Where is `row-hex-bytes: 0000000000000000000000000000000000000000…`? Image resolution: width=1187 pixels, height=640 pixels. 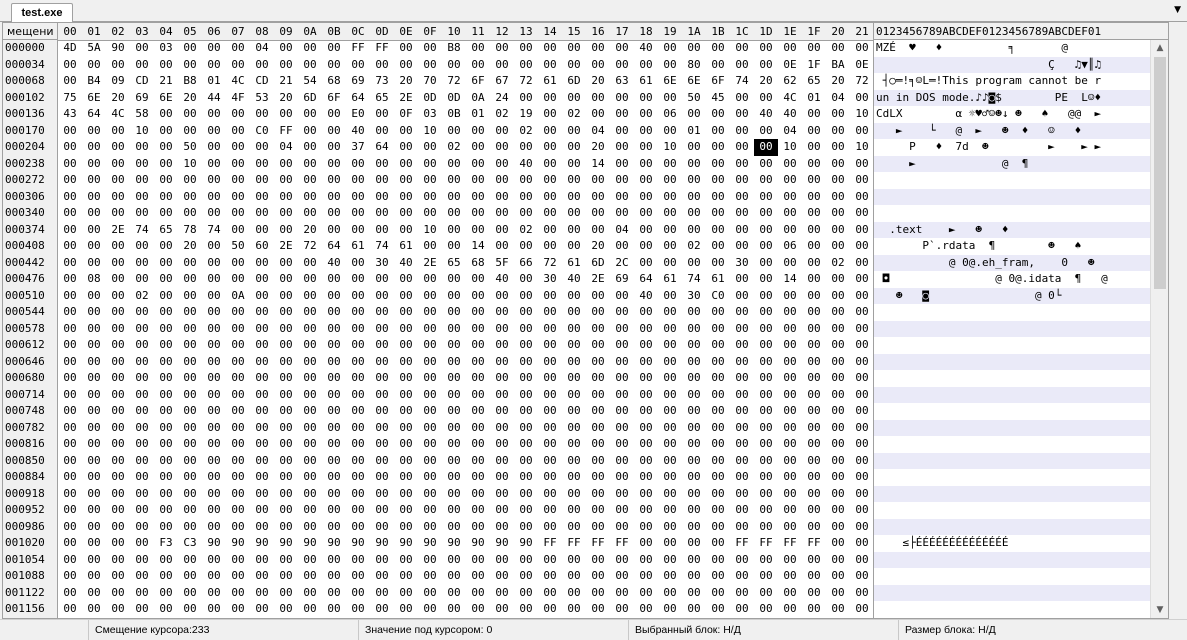 row-hex-bytes: 0000000000000000000000000000000000000000… is located at coordinates (465, 180).